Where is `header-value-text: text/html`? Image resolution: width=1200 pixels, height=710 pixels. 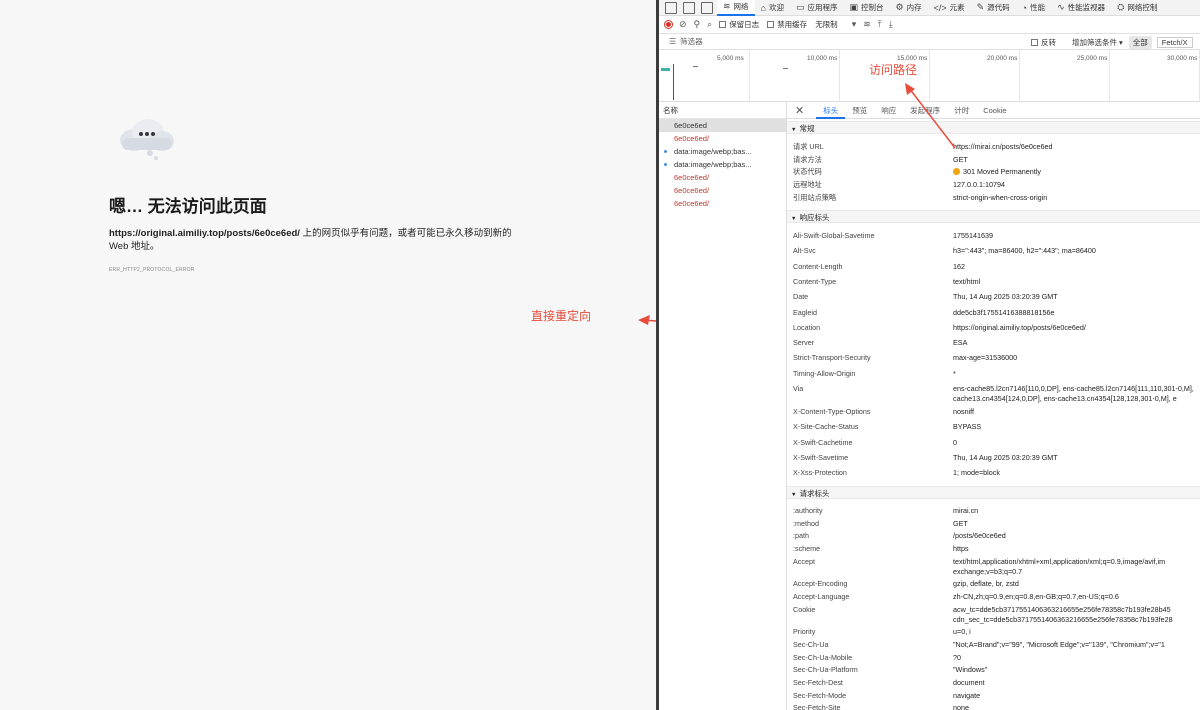 header-value-text: text/html is located at coordinates (967, 281).